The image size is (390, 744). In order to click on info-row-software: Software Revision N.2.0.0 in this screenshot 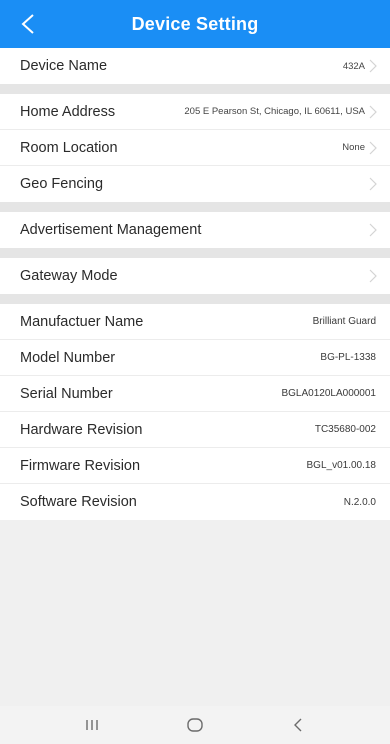, I will do `click(195, 502)`.